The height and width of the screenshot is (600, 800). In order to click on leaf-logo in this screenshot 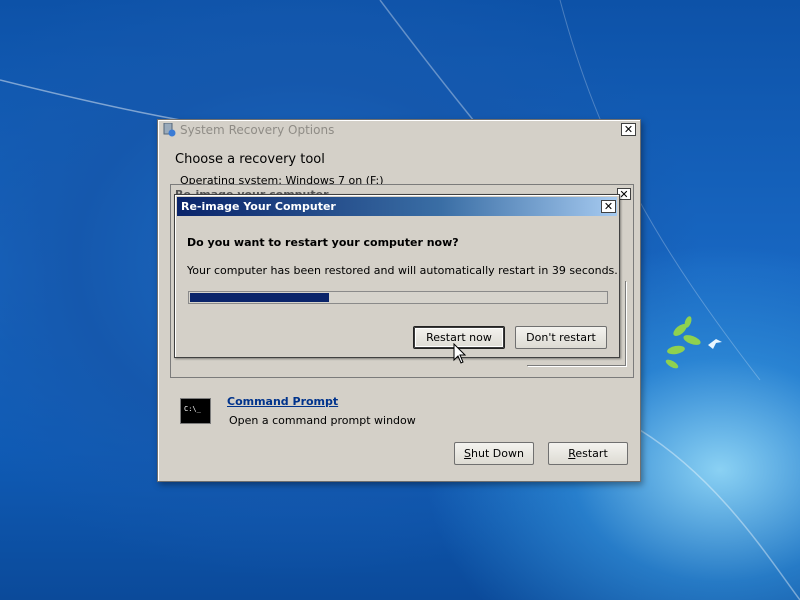, I will do `click(683, 342)`.